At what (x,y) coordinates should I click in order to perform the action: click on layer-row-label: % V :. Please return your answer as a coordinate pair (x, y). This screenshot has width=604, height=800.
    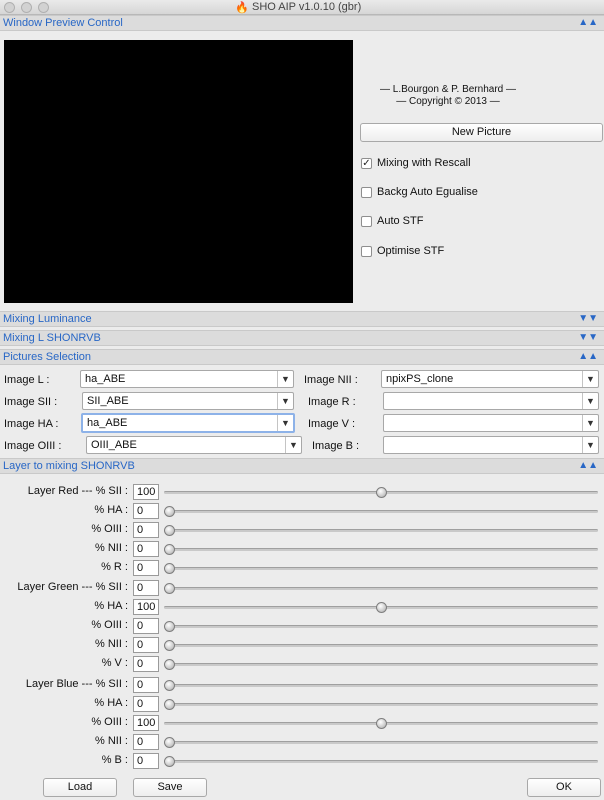
    Looking at the image, I should click on (114, 663).